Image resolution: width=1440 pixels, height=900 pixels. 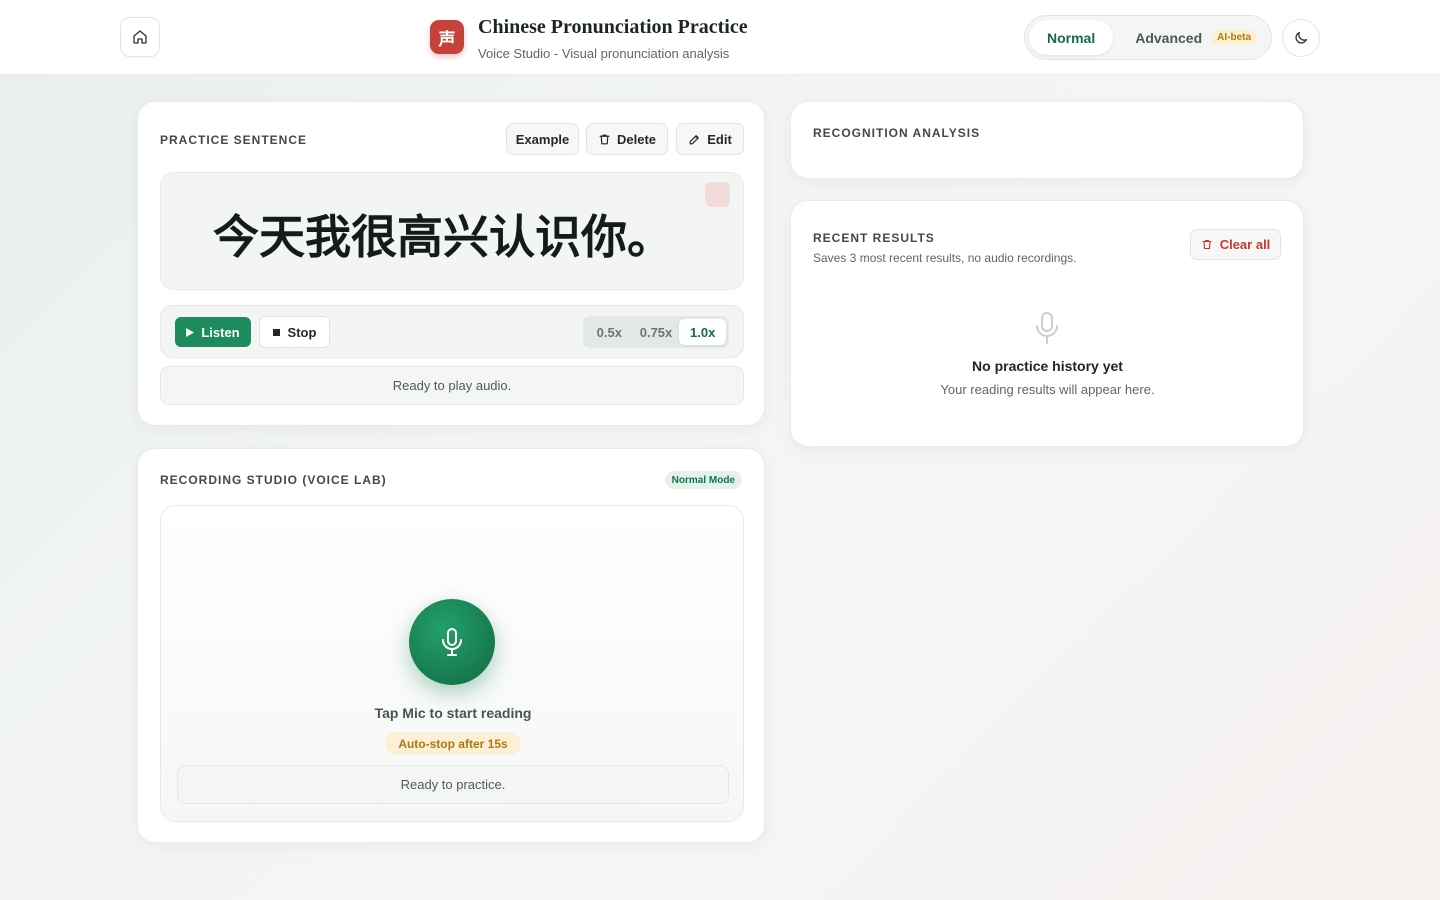 I want to click on clear-all-label: Clear all, so click(x=1245, y=244).